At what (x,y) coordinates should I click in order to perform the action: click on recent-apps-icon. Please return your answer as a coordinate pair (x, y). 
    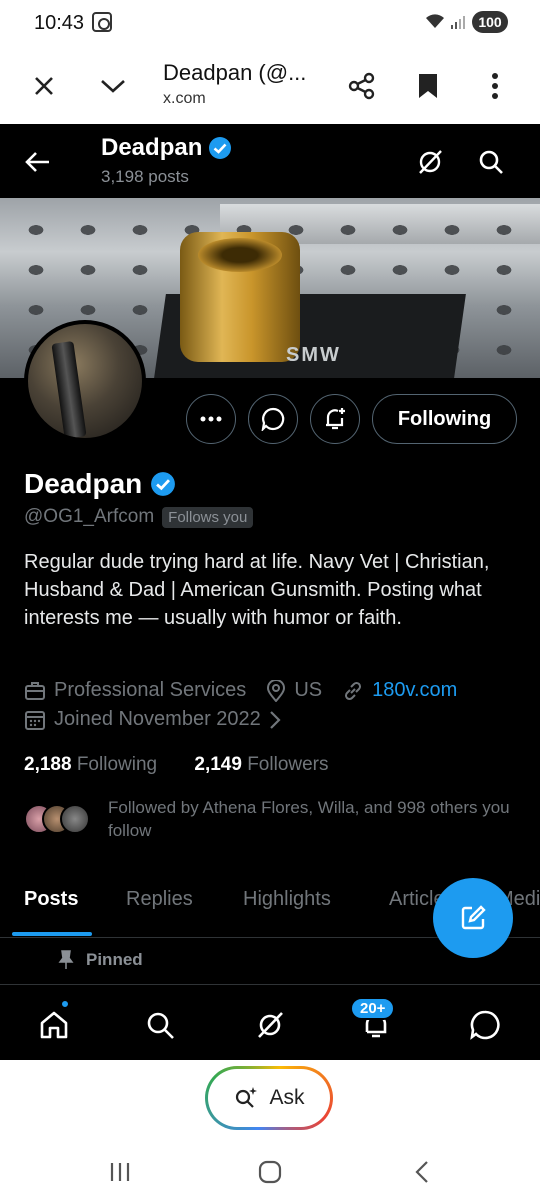
    Looking at the image, I should click on (120, 1172).